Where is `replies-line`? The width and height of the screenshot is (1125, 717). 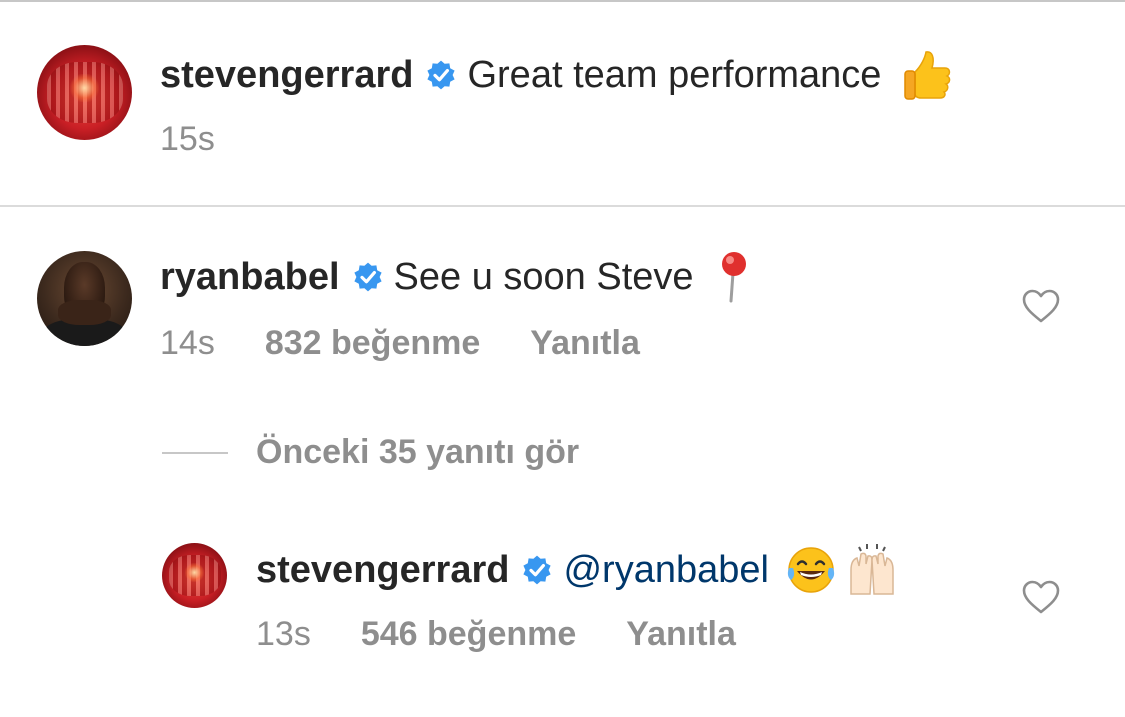 replies-line is located at coordinates (195, 453).